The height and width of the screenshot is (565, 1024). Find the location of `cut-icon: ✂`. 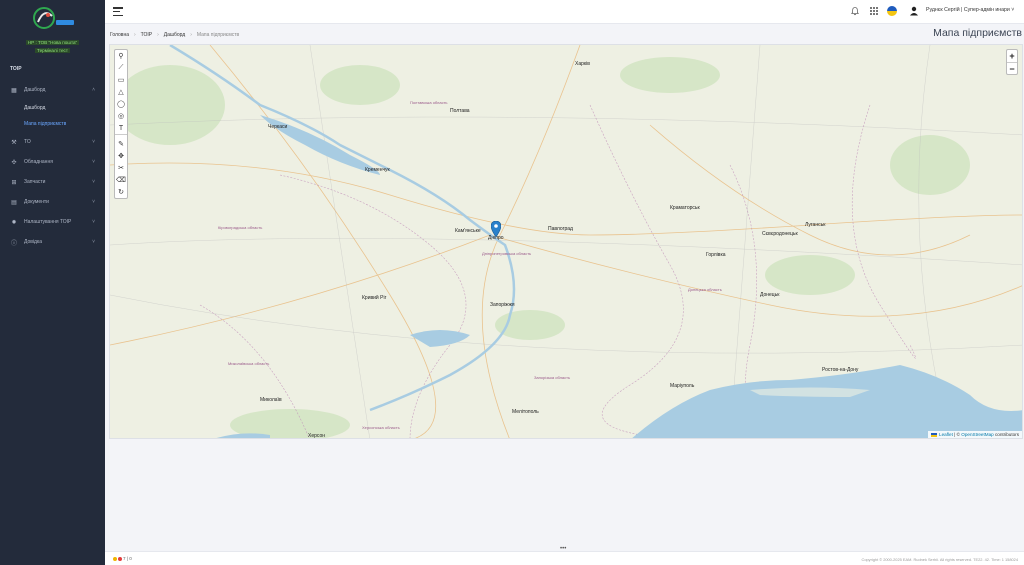

cut-icon: ✂ is located at coordinates (121, 168).